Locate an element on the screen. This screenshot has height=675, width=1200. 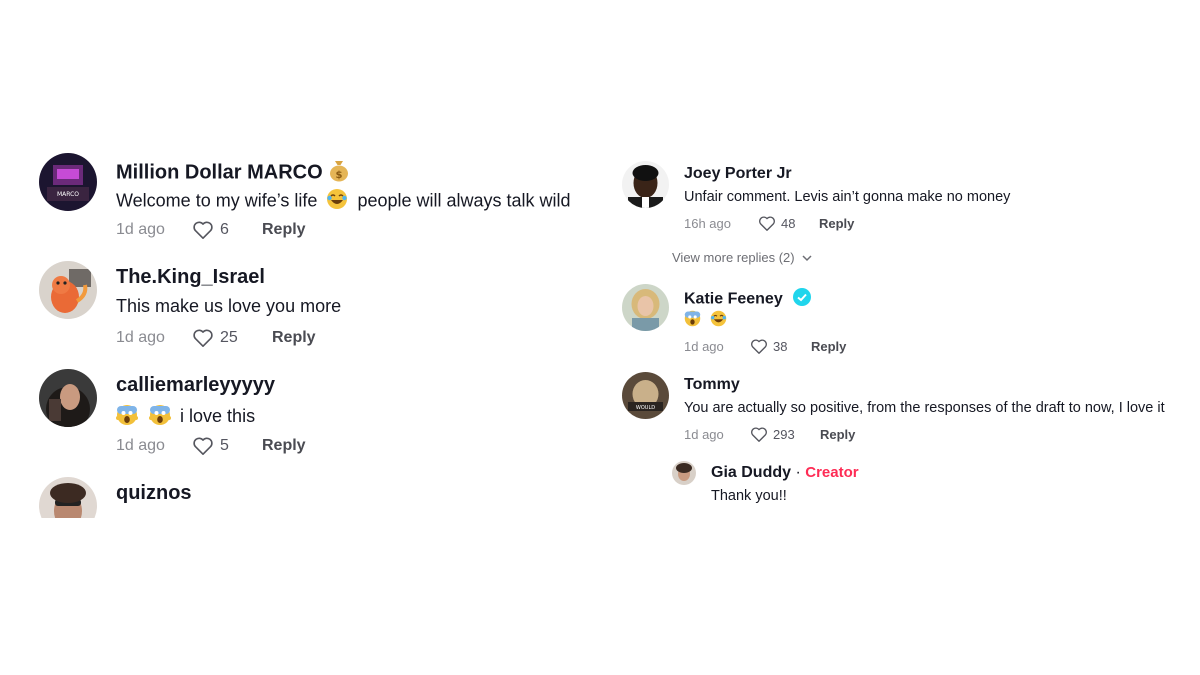
comment-meta: 16h ago 48 Reply is located at coordinates (769, 223).